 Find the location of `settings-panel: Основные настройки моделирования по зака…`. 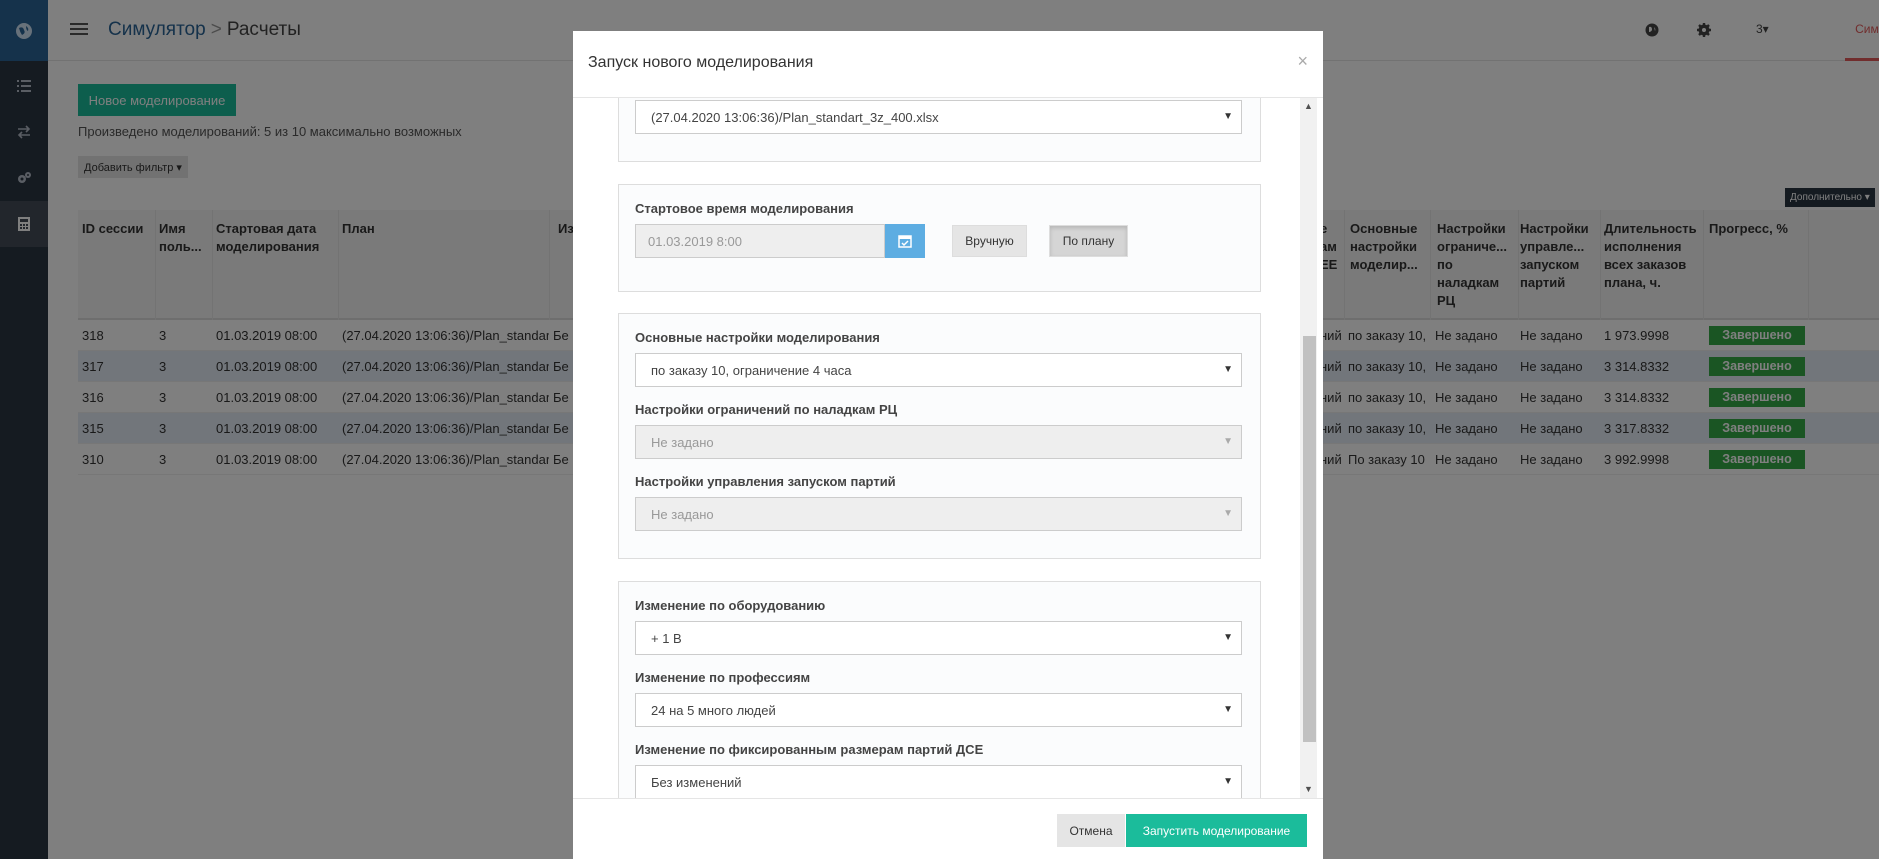

settings-panel: Основные настройки моделирования по зака… is located at coordinates (939, 436).